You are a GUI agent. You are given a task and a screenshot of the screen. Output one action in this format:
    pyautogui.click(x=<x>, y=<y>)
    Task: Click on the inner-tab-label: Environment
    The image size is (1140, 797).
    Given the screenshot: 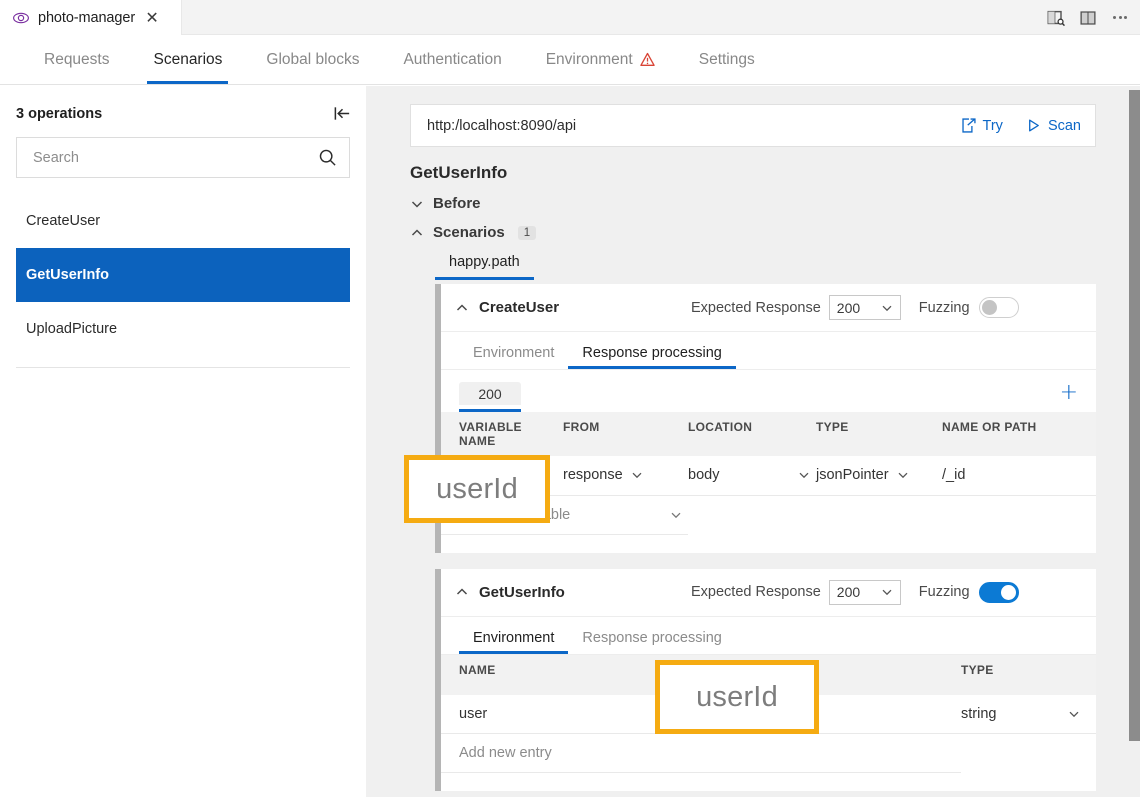 What is the action you would take?
    pyautogui.click(x=514, y=637)
    